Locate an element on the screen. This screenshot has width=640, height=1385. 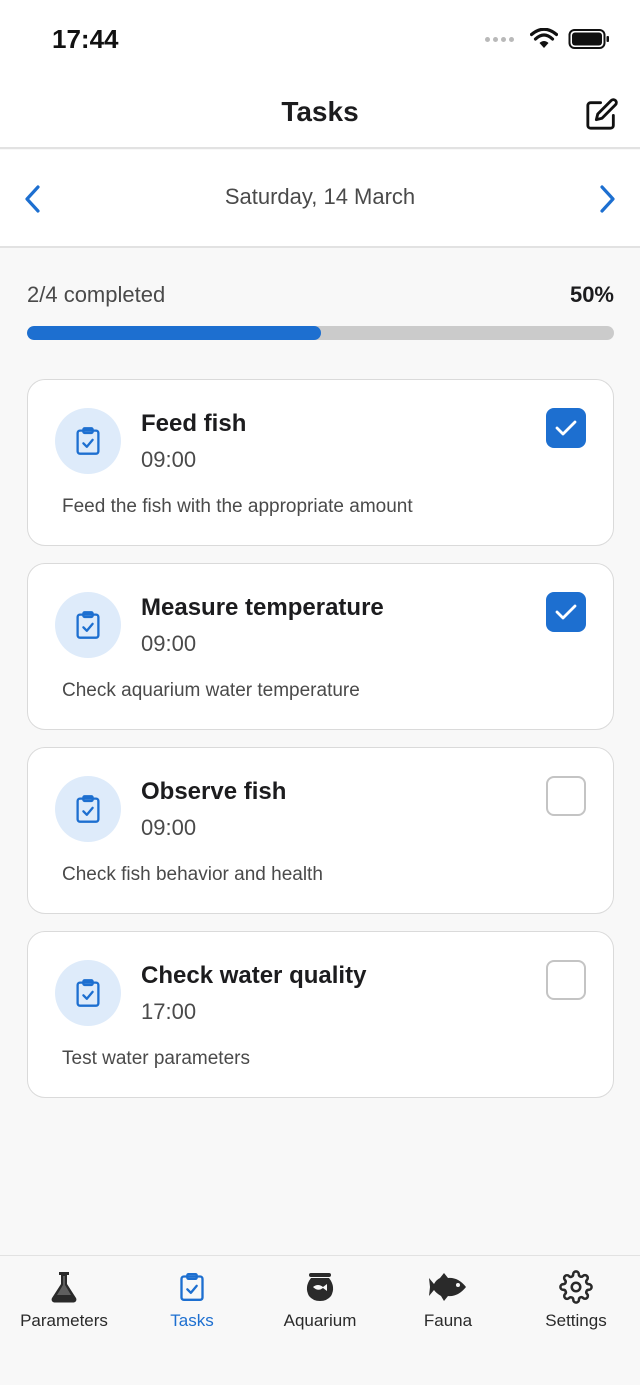
gear-icon is located at coordinates (576, 1287).